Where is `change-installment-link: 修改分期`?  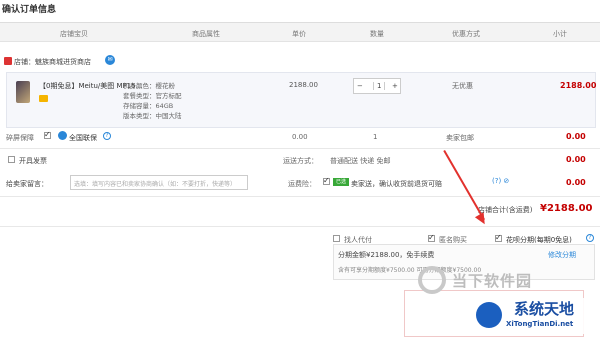
change-installment-link: 修改分期 is located at coordinates (562, 255).